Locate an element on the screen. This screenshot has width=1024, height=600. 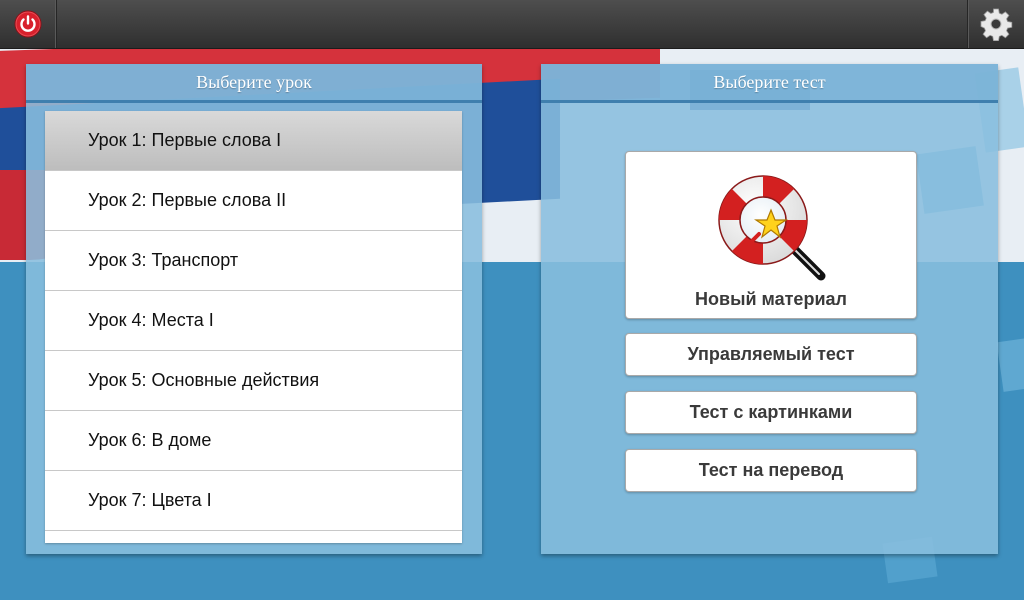
guided-test-button: Управляемый тест is located at coordinates (771, 354).